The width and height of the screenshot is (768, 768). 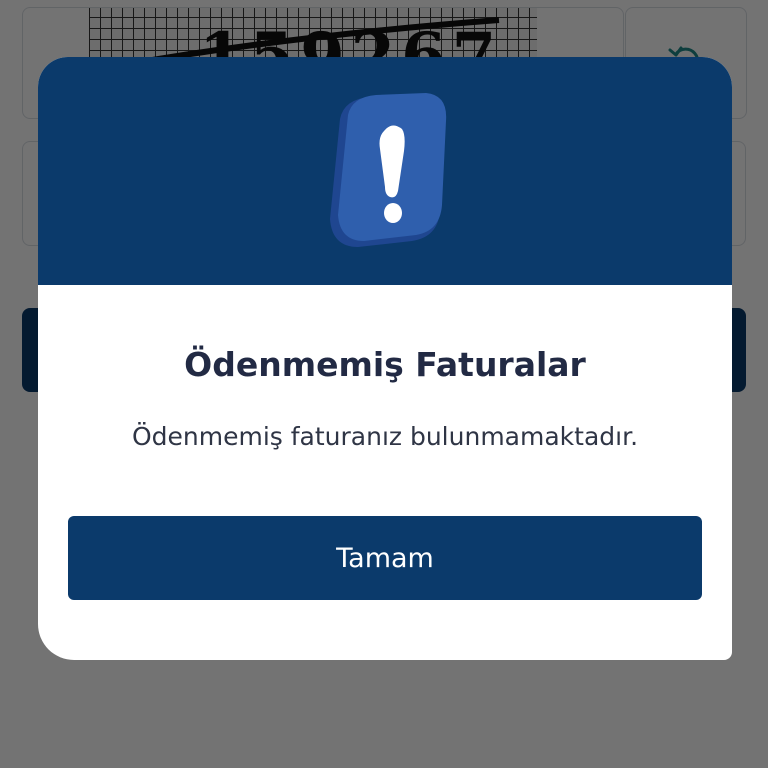 I want to click on ok-button: Tamam, so click(x=385, y=558).